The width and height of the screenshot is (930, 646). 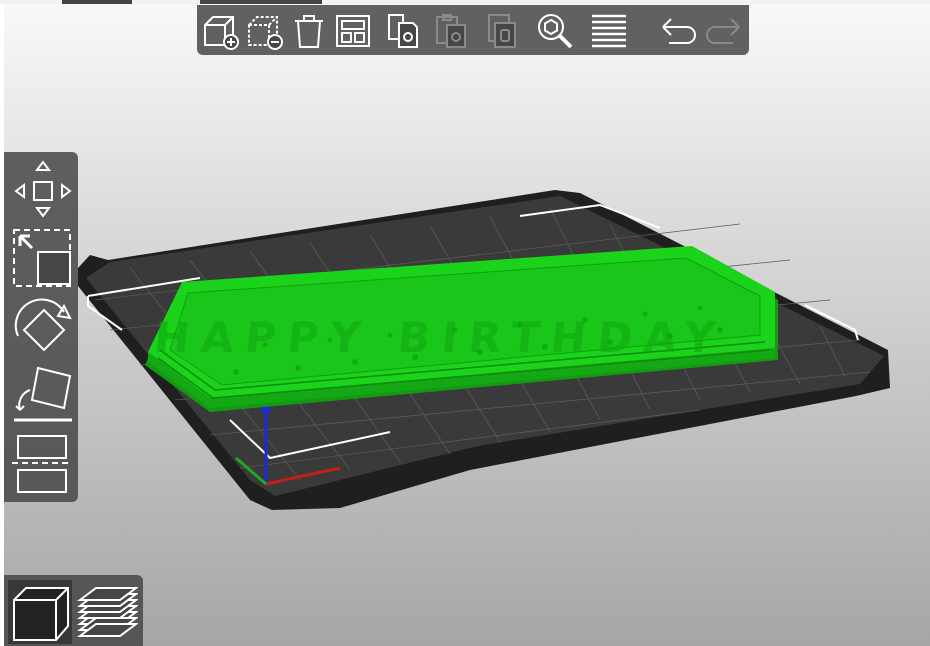 I want to click on place-on-face-tool-button, so click(x=41, y=396).